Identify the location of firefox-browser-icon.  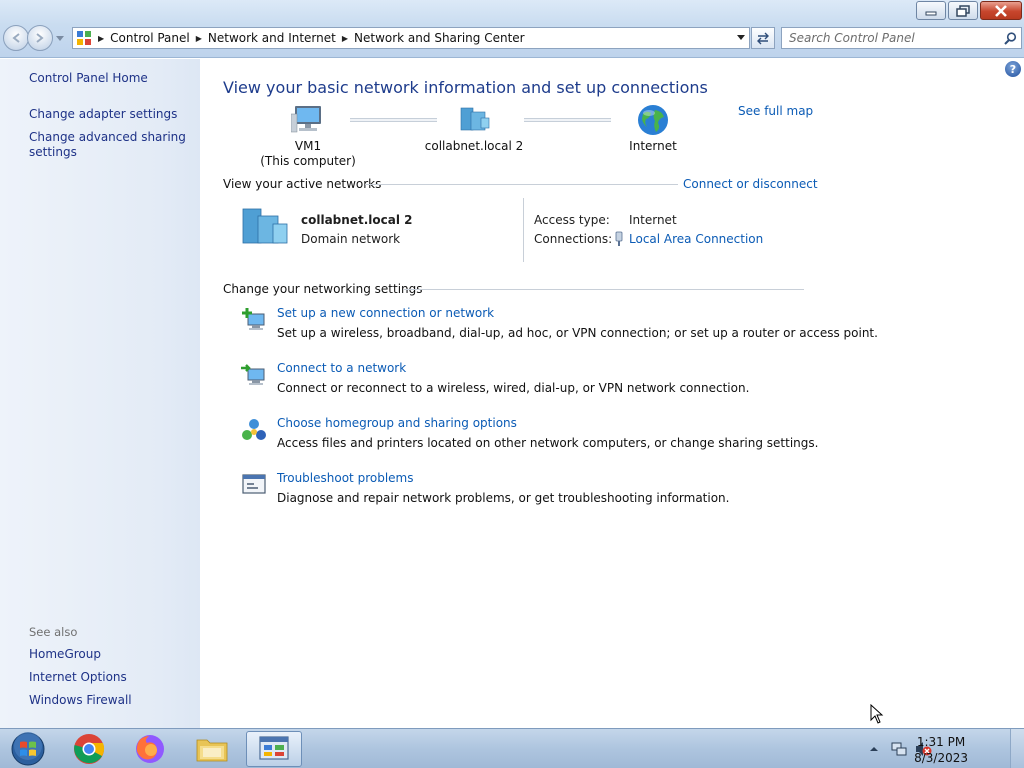
(150, 749).